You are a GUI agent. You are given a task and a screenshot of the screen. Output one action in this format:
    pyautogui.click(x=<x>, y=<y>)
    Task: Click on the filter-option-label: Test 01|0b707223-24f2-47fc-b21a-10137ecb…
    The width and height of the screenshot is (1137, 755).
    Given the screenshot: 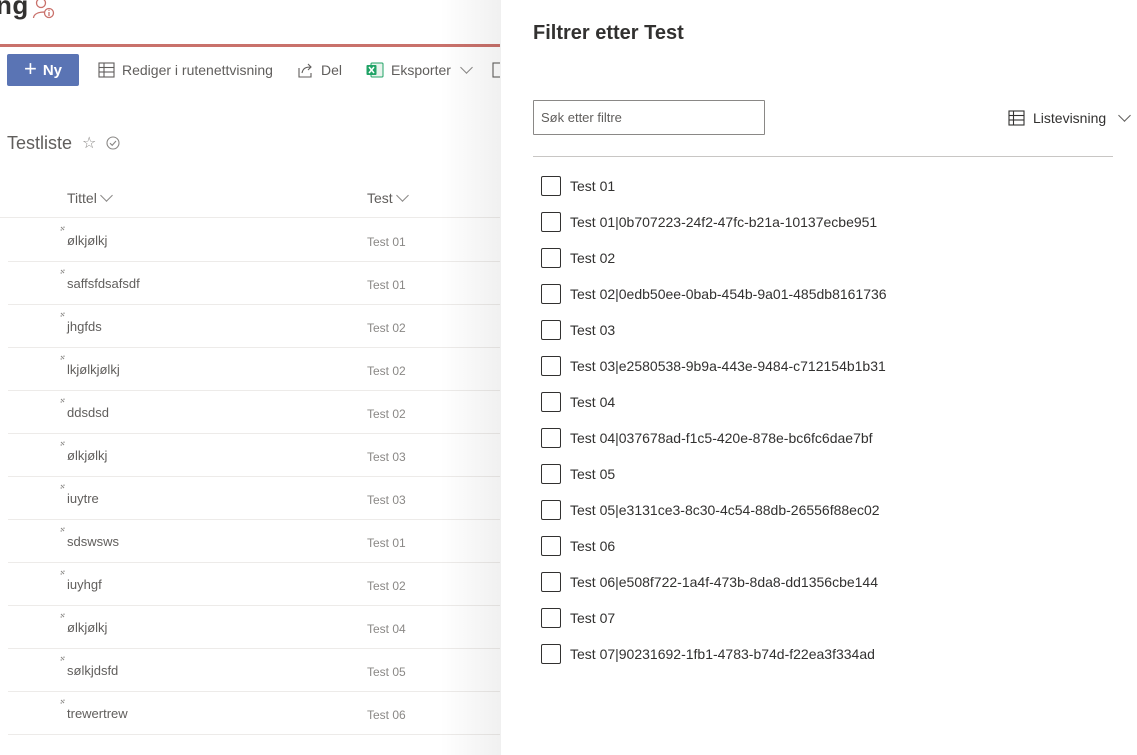 What is the action you would take?
    pyautogui.click(x=724, y=222)
    